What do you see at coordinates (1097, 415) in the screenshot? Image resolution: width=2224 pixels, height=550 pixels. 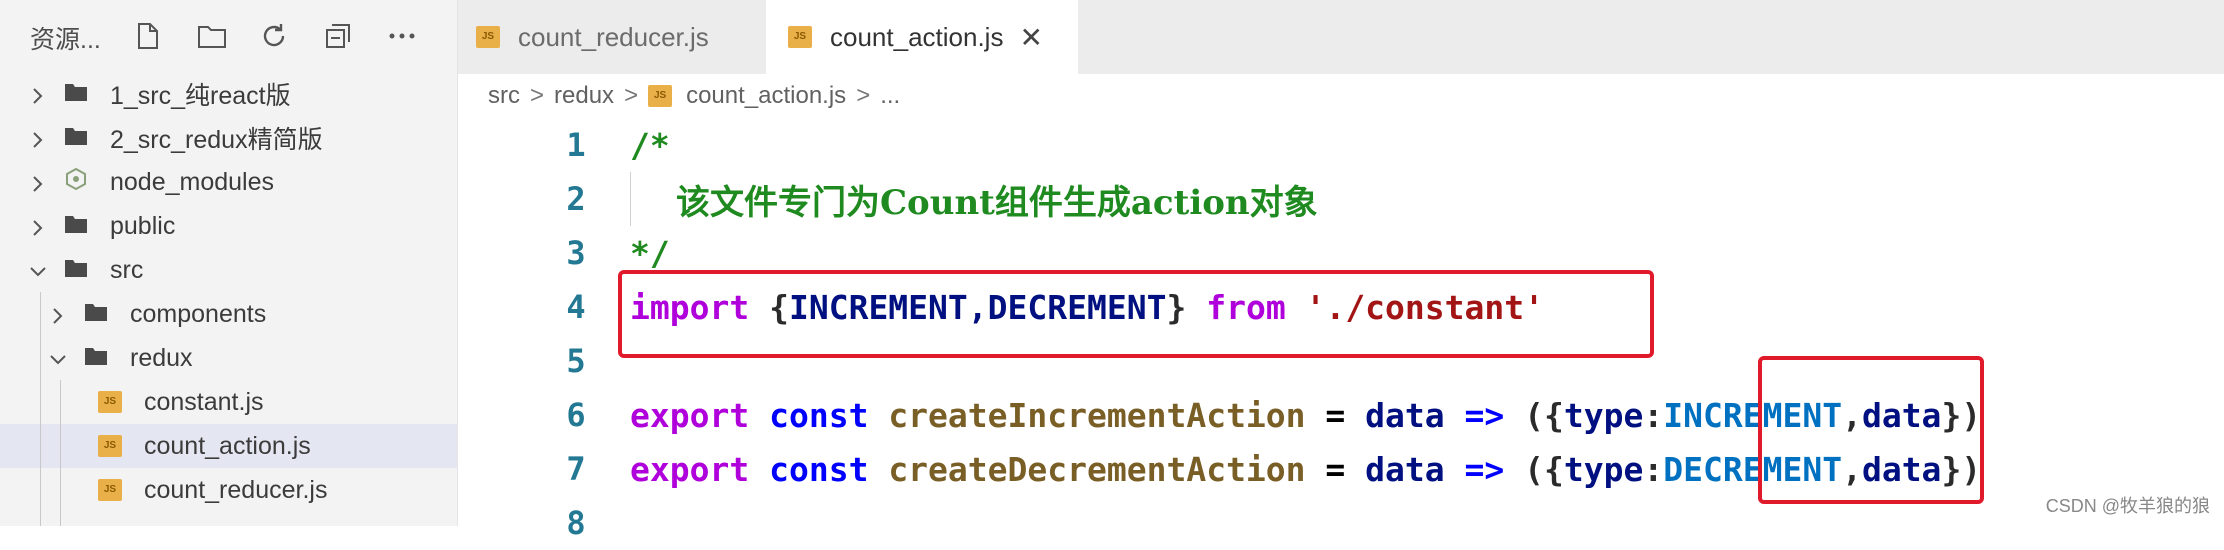 I see `function-name-token: createIncrementAction` at bounding box center [1097, 415].